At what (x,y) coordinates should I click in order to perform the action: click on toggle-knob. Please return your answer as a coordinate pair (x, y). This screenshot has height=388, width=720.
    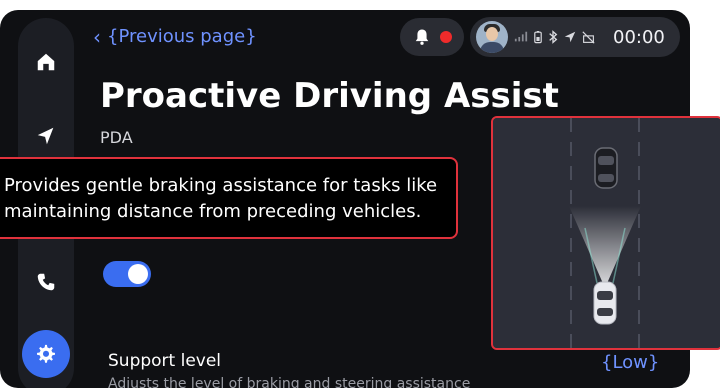
    Looking at the image, I should click on (138, 274).